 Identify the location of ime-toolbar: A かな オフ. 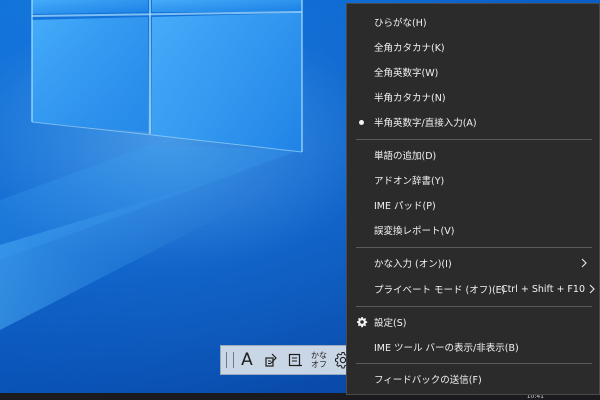
(290, 360).